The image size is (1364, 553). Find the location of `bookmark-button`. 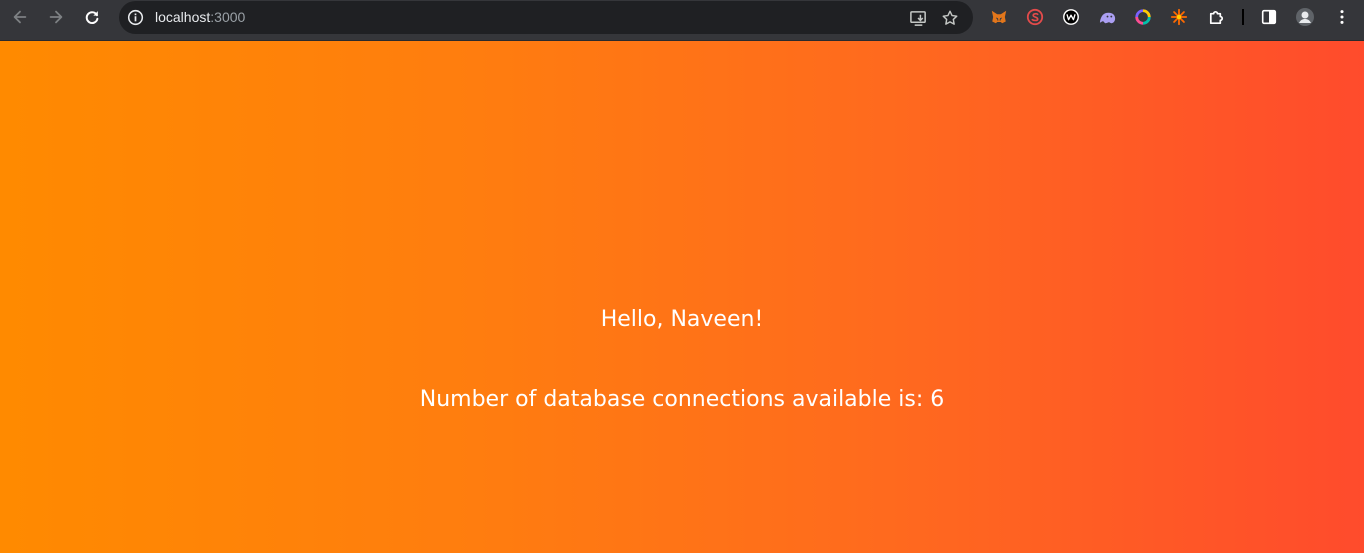

bookmark-button is located at coordinates (950, 18).